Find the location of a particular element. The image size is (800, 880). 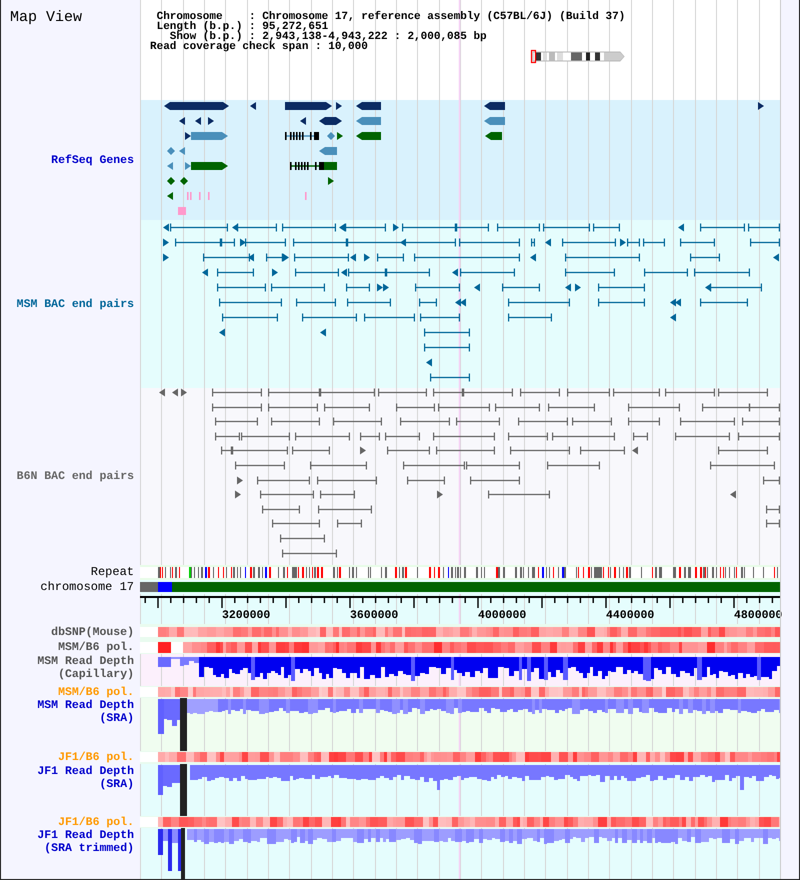

axis-label: 4400000 is located at coordinates (630, 615).